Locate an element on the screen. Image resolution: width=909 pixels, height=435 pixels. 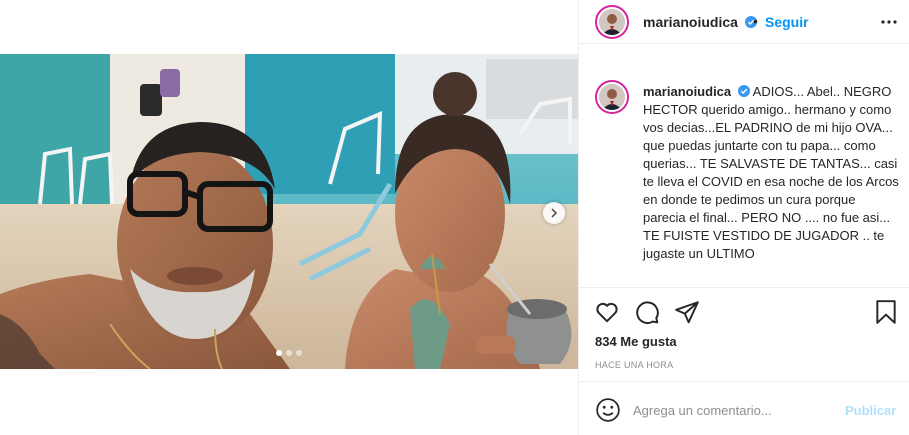
avatar is located at coordinates (612, 22).